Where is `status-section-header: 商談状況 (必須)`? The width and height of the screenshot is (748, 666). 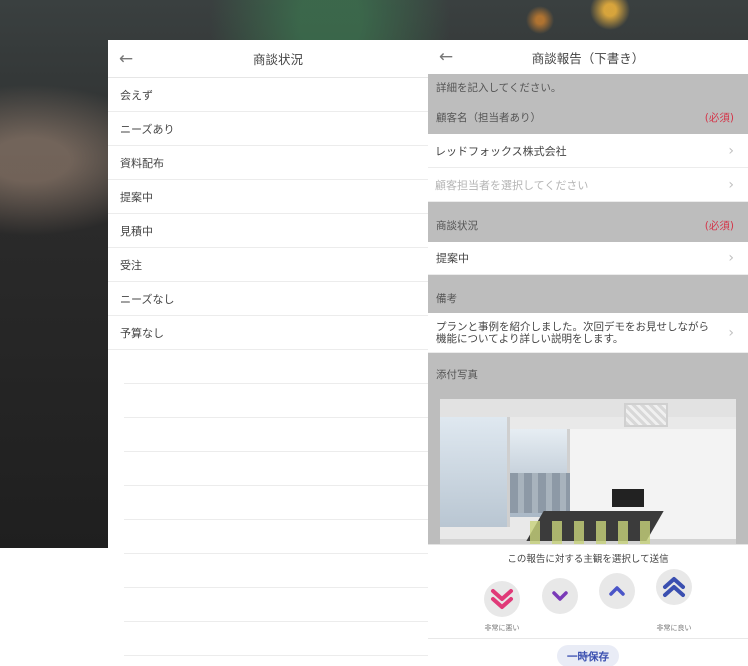 status-section-header: 商談状況 (必須) is located at coordinates (588, 222).